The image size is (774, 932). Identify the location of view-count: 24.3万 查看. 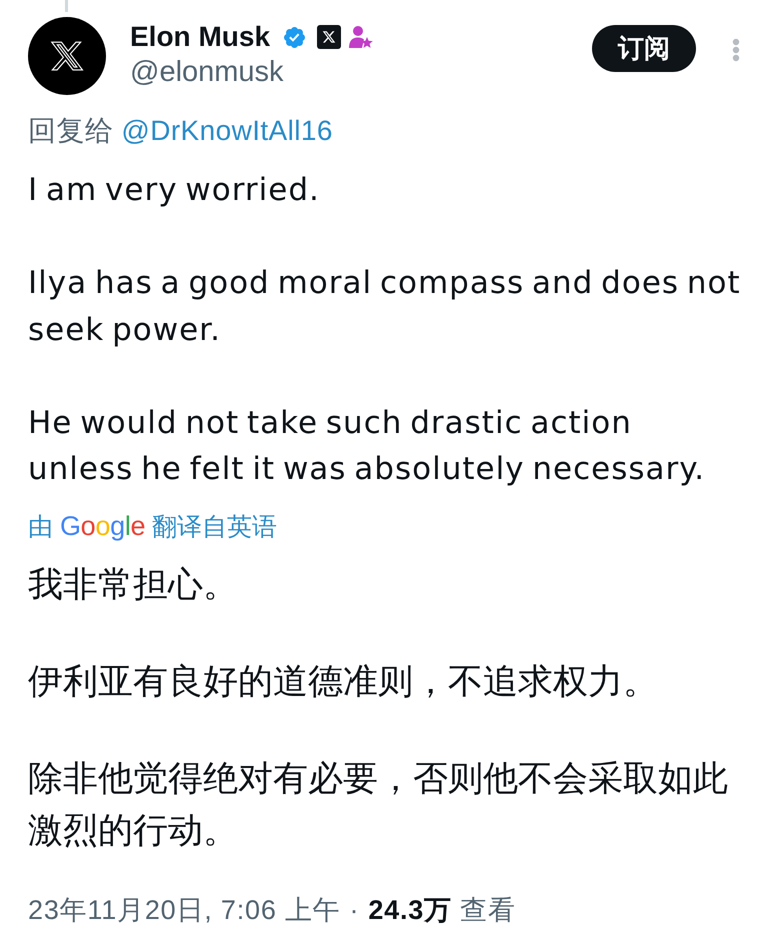
(442, 909).